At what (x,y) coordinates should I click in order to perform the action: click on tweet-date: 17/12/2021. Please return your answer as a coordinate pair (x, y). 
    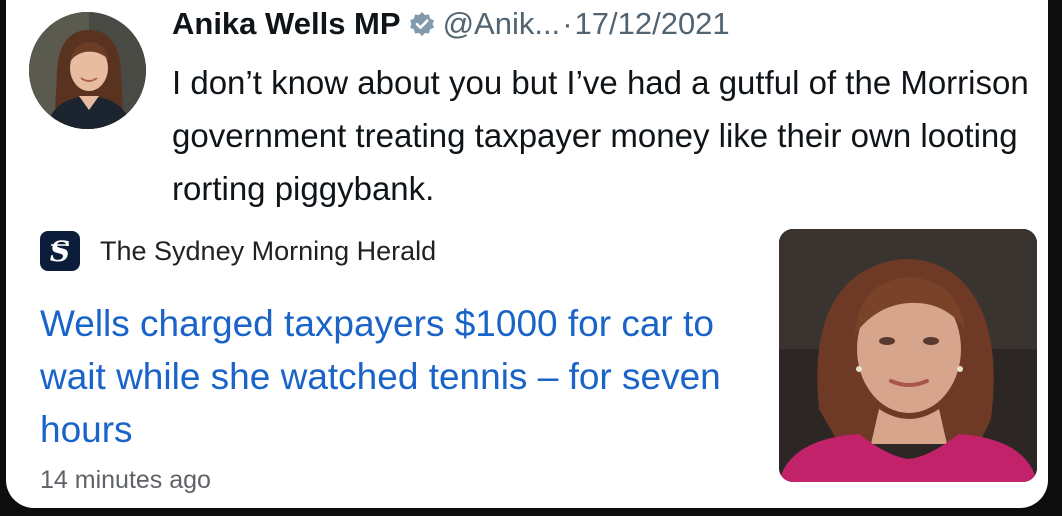
    Looking at the image, I should click on (652, 24).